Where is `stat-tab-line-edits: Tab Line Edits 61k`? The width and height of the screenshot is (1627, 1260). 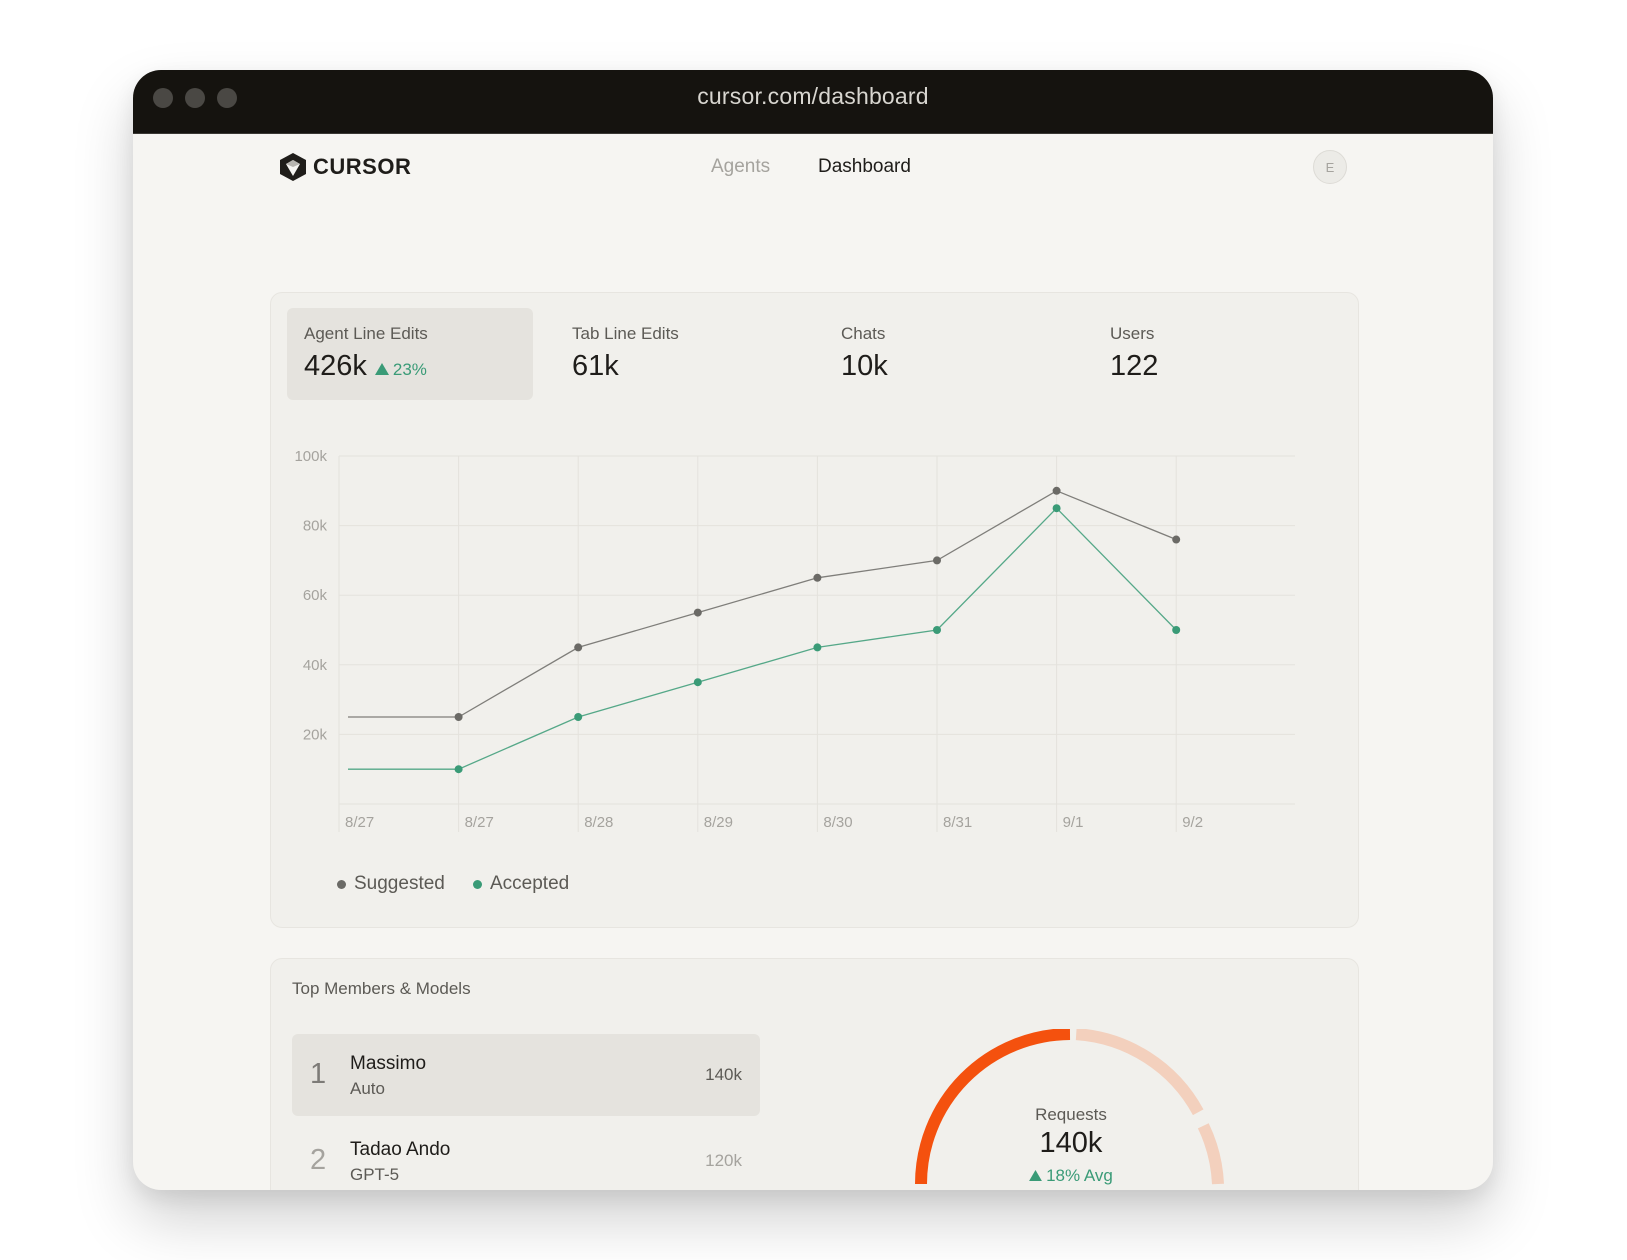 stat-tab-line-edits: Tab Line Edits 61k is located at coordinates (678, 354).